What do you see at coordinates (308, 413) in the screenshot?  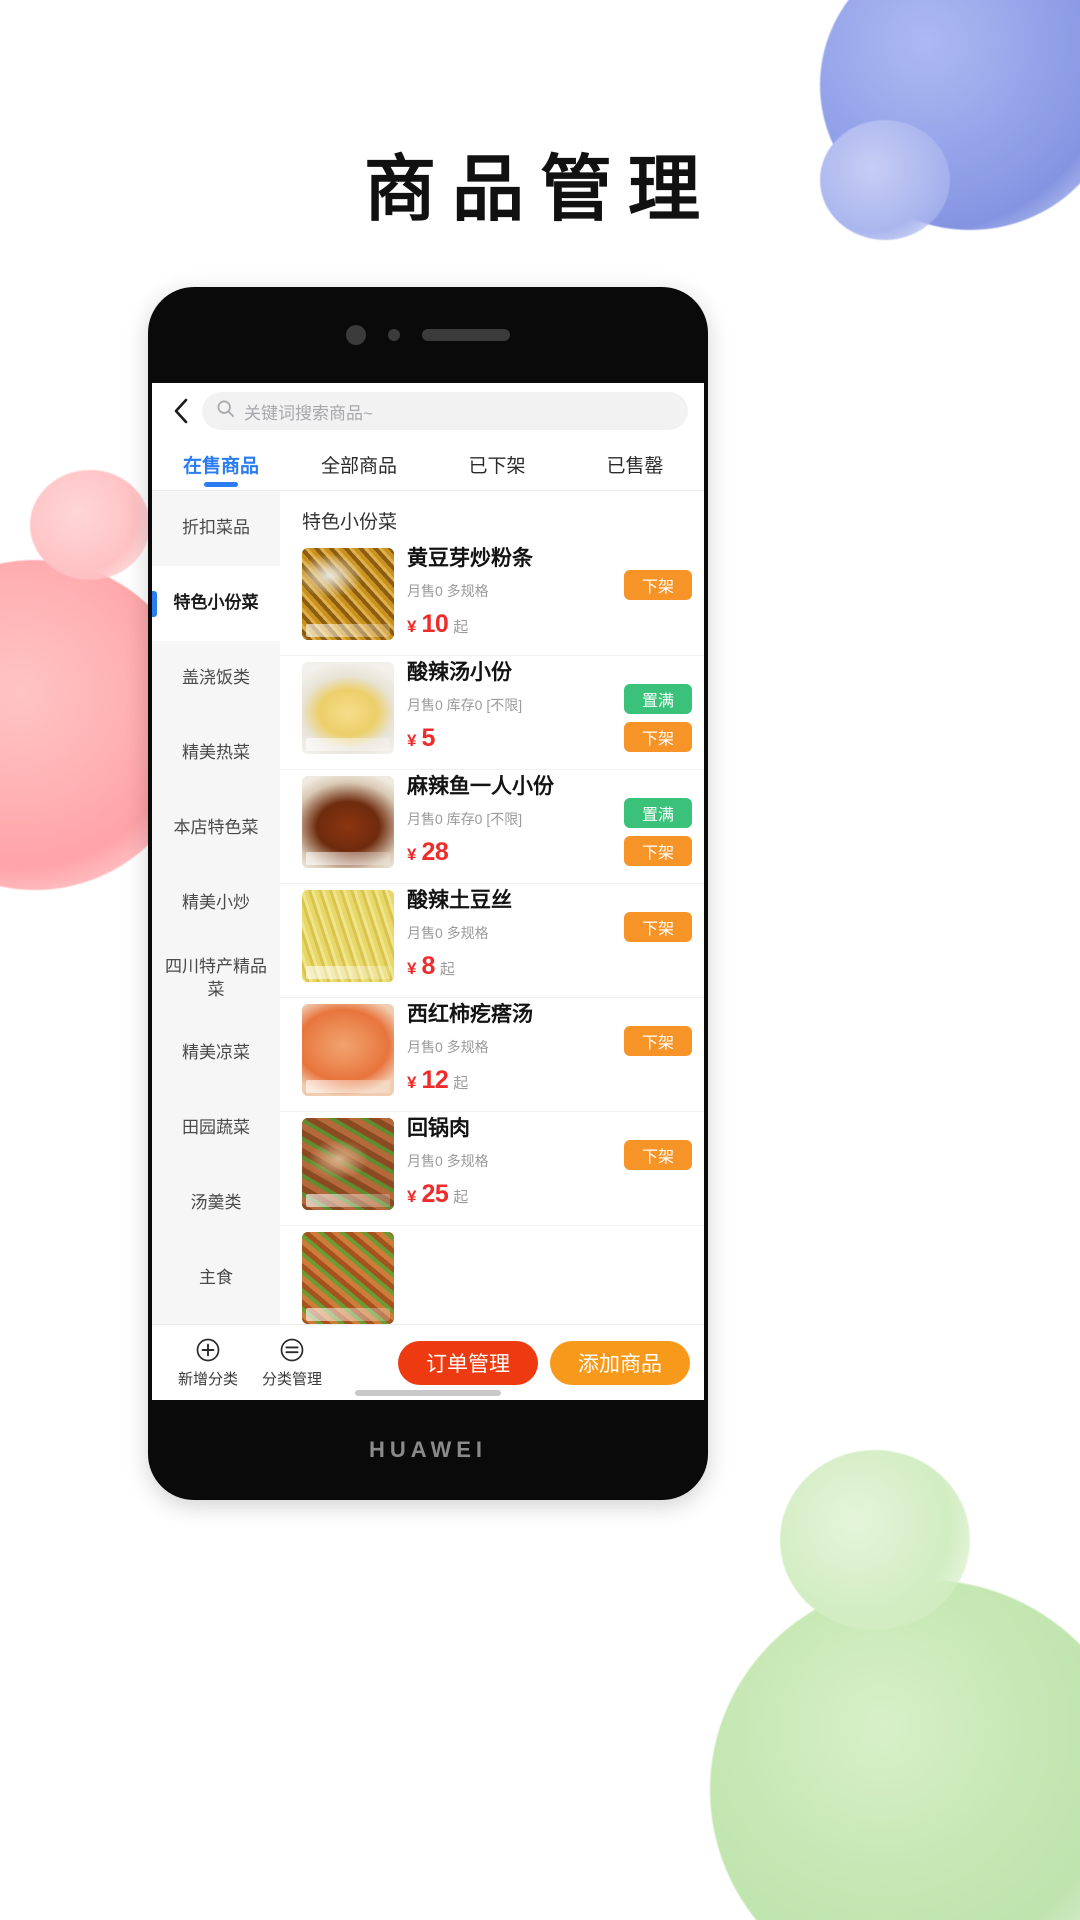 I see `search-placeholder: 关键词搜索商品~` at bounding box center [308, 413].